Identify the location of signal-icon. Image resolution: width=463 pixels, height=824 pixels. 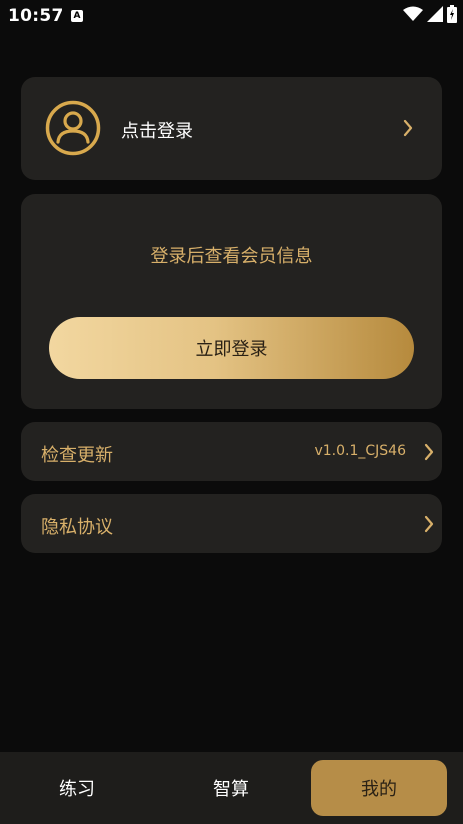
(435, 16).